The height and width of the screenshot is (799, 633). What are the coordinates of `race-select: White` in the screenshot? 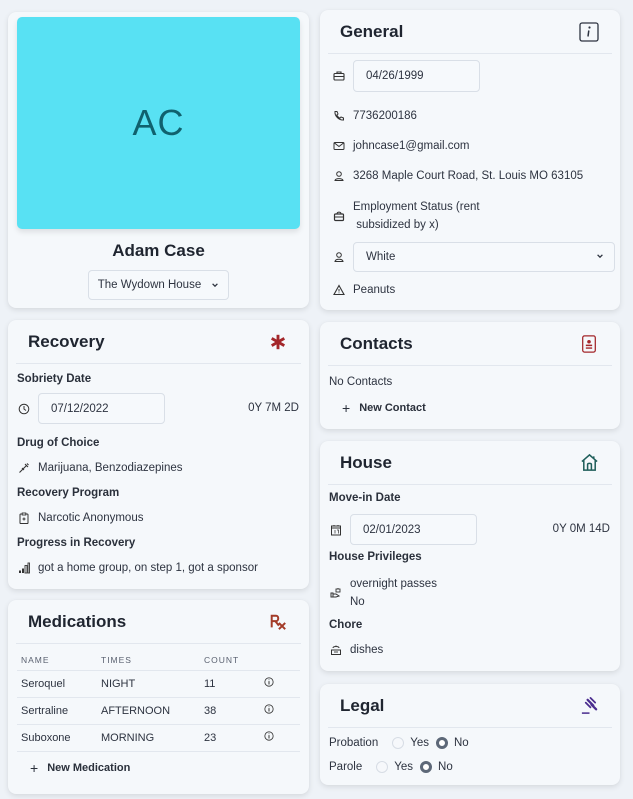 It's located at (484, 257).